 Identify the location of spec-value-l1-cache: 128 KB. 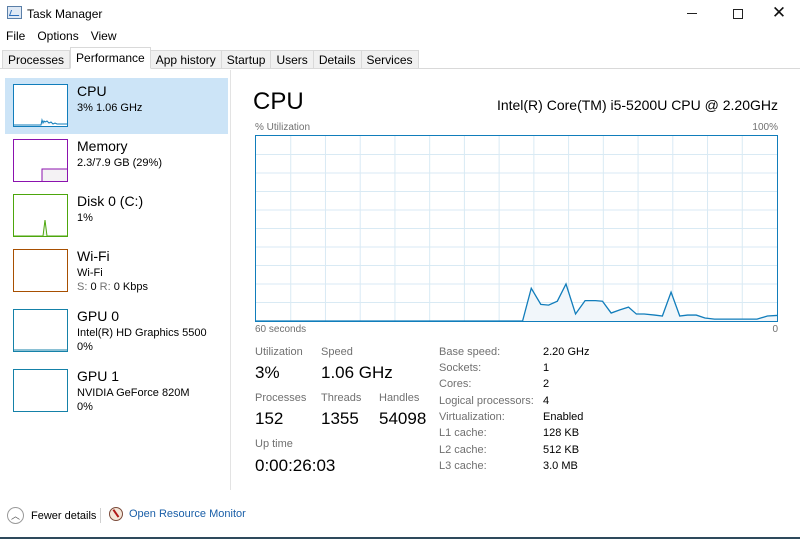
(561, 433).